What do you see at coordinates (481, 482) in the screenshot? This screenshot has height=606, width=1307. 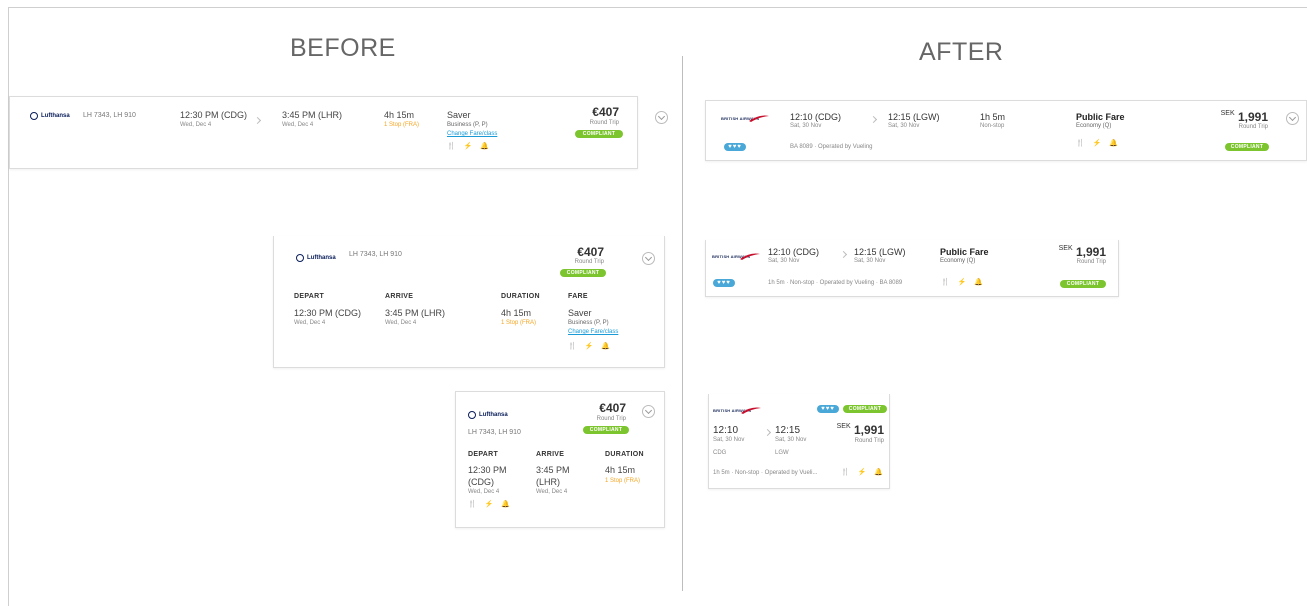 I see `depart-airport: (CDG)` at bounding box center [481, 482].